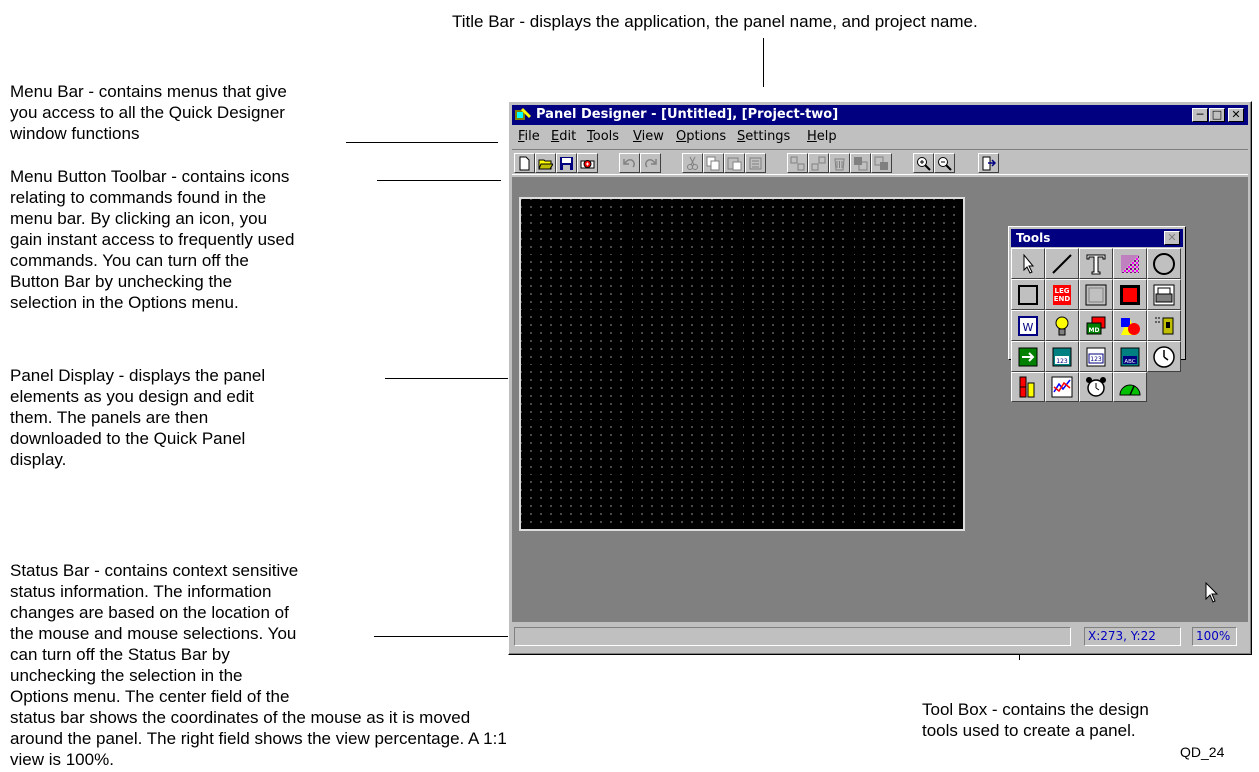 The image size is (1259, 772). What do you see at coordinates (1097, 238) in the screenshot?
I see `tools-title-bar: Tools ✕` at bounding box center [1097, 238].